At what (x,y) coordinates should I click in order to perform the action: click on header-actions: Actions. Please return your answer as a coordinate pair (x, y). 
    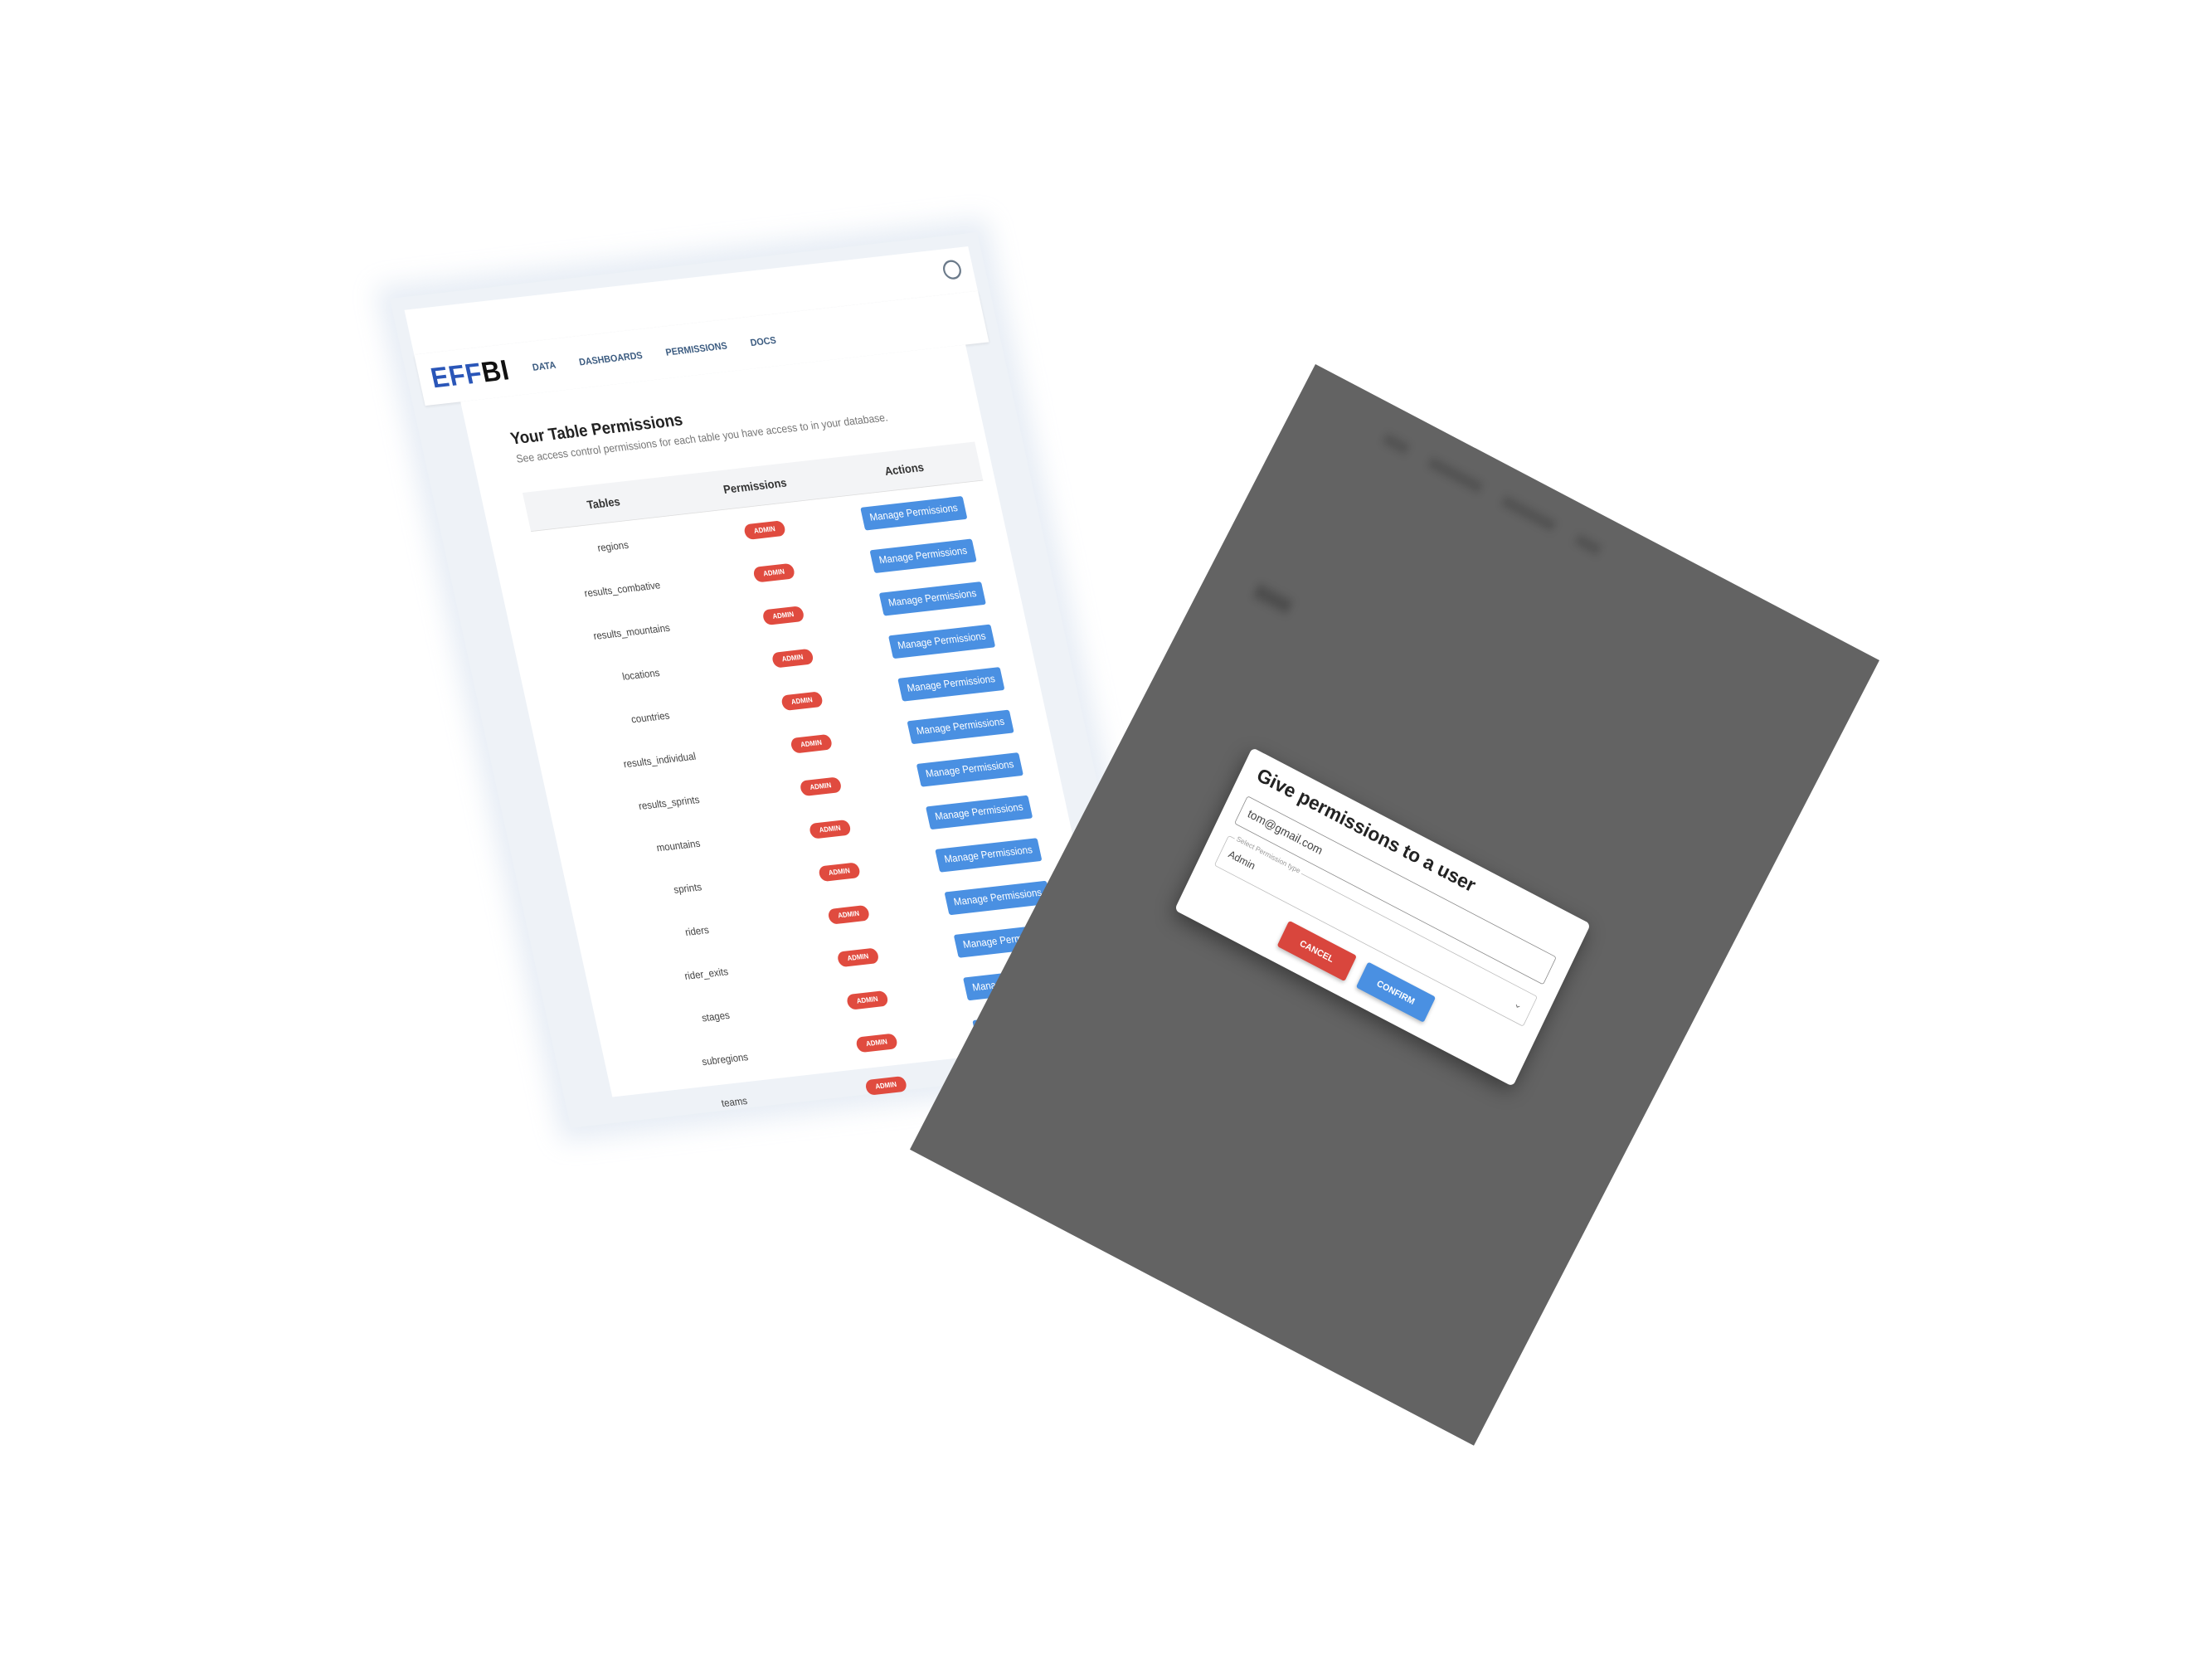
    Looking at the image, I should click on (904, 469).